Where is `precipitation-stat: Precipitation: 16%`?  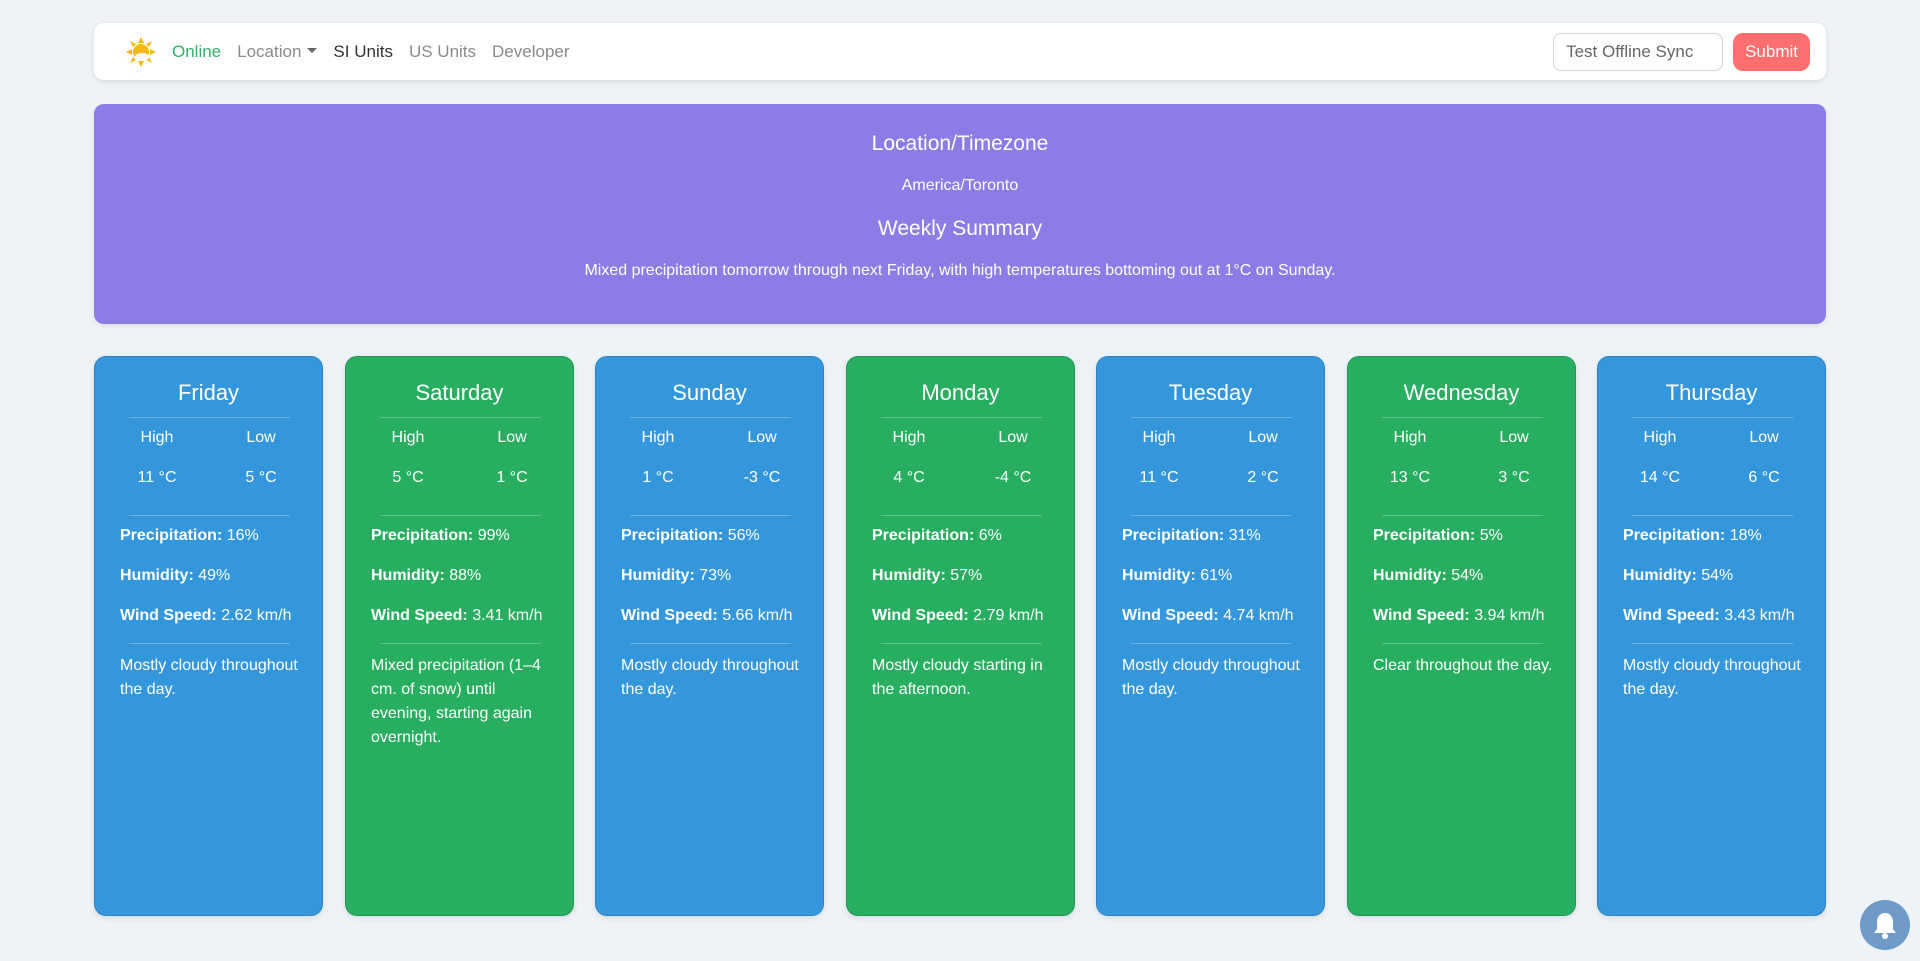 precipitation-stat: Precipitation: 16% is located at coordinates (189, 536).